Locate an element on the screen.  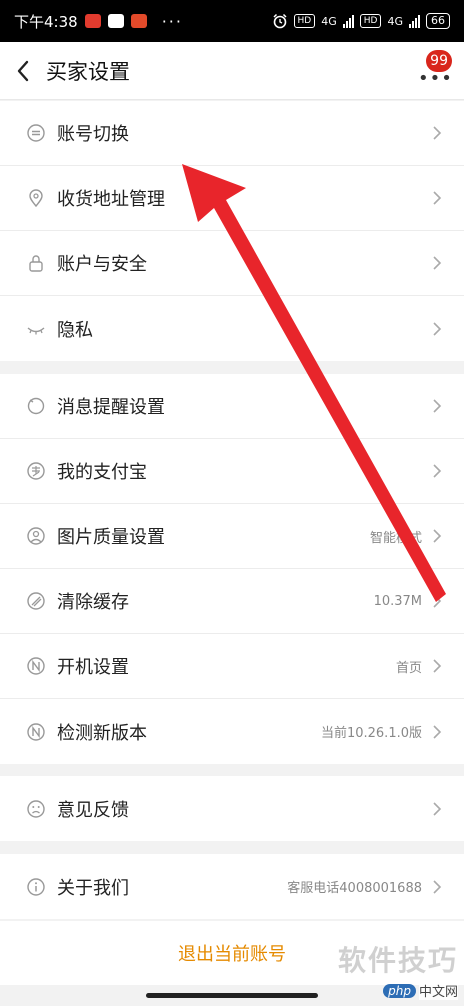
eye-closed-icon is located at coordinates (36, 329).